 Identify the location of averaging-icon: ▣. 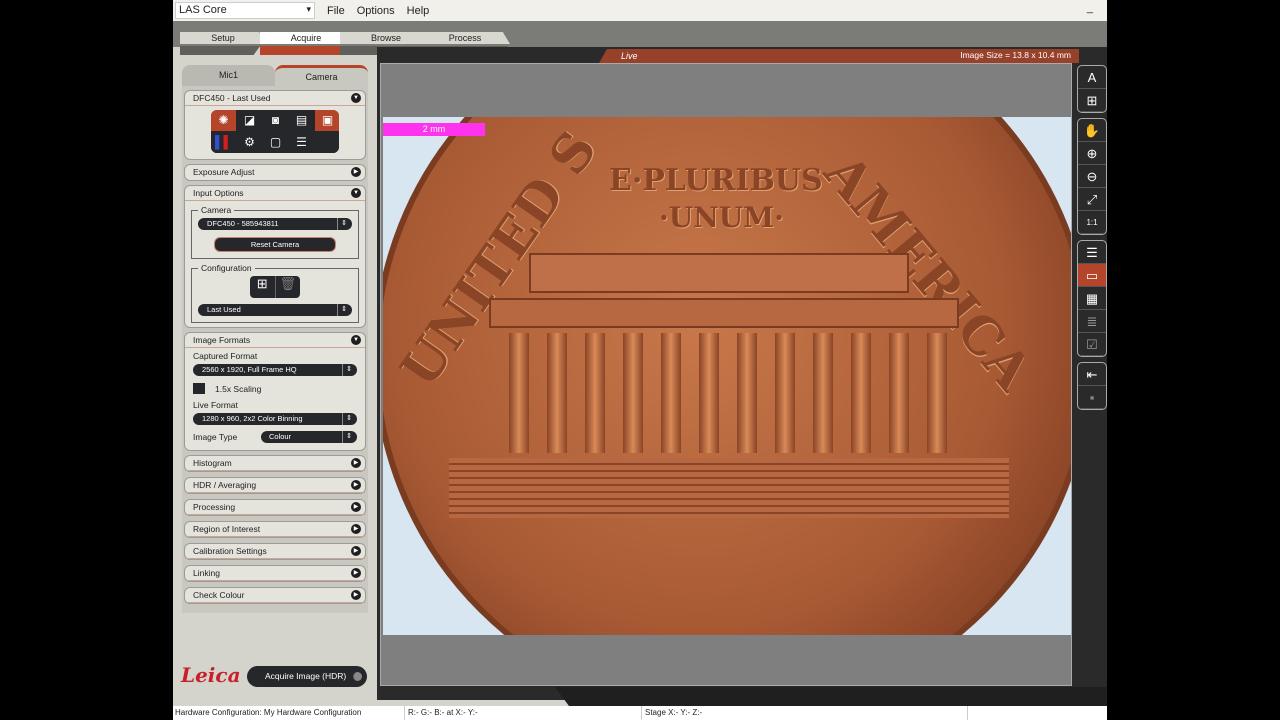
(327, 120).